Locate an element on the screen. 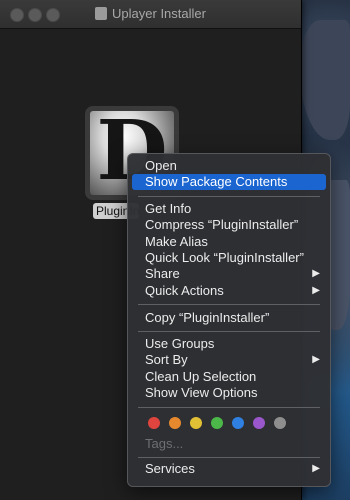  menu-item-share: Share ▶ is located at coordinates (229, 274).